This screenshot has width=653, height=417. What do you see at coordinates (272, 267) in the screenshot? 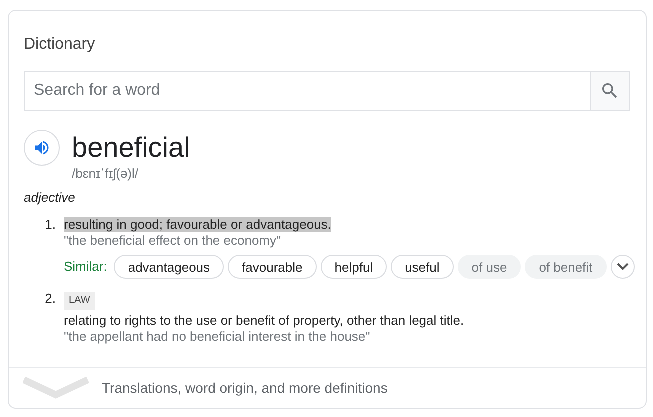
I see `synonym-chip: favourable` at bounding box center [272, 267].